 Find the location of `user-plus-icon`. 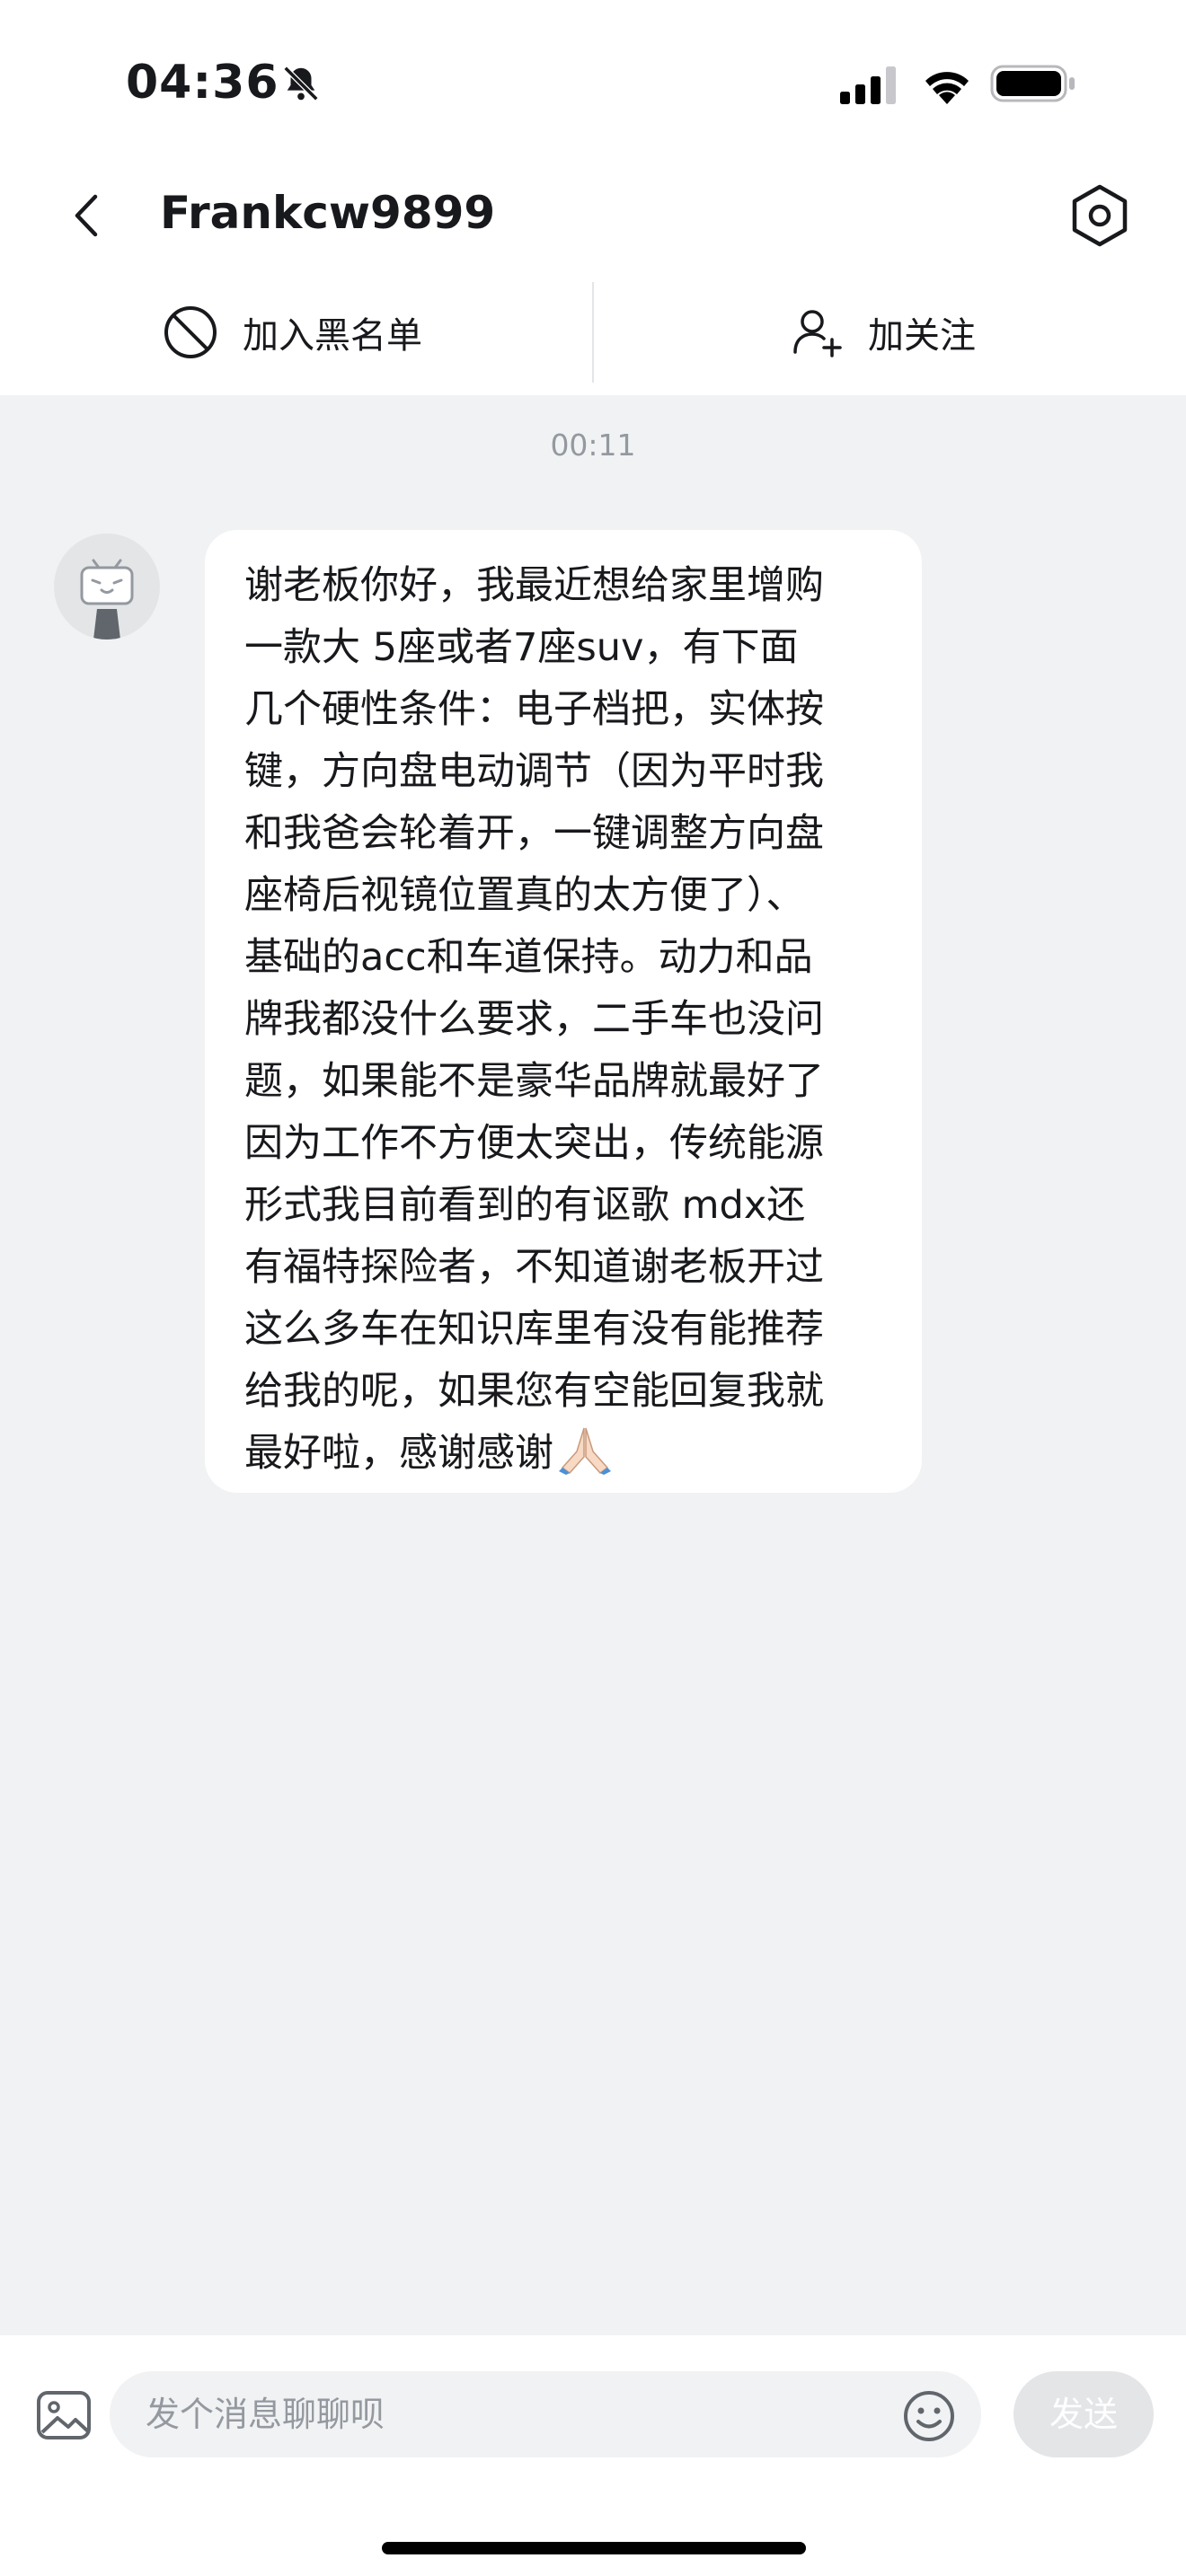

user-plus-icon is located at coordinates (817, 333).